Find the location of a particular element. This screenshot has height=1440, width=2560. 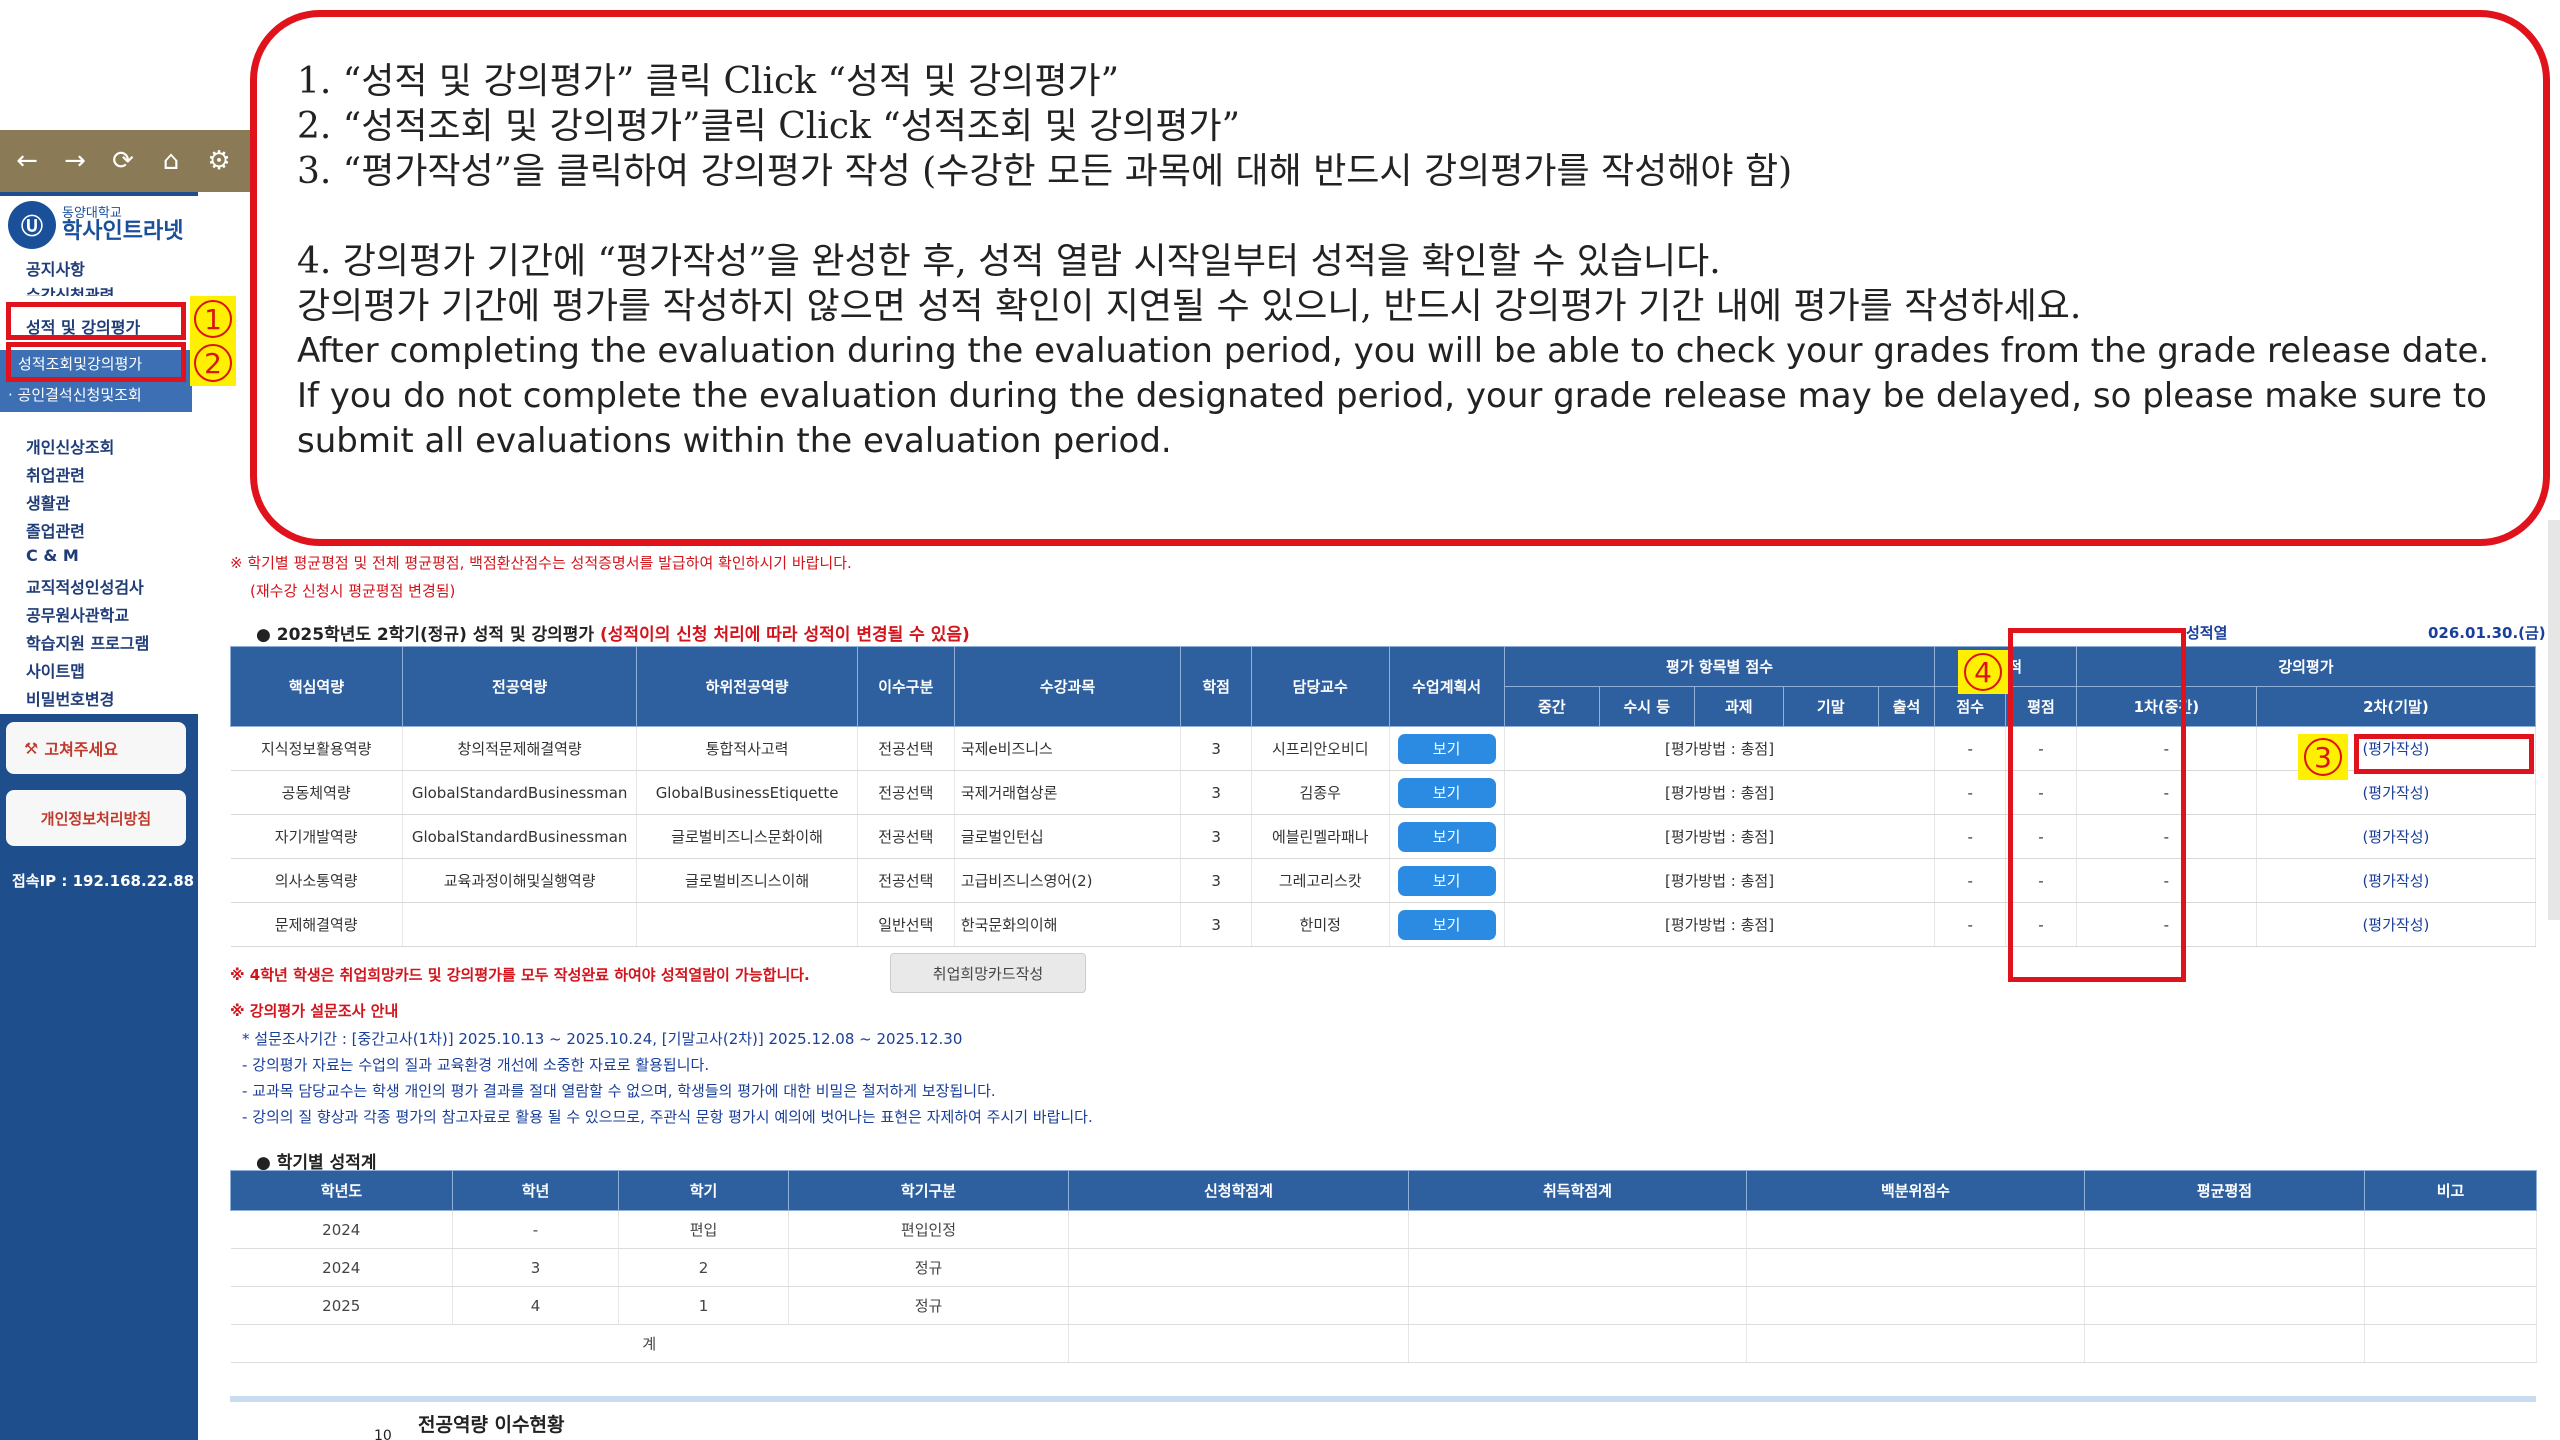

instruction-line-1: 1. “성적 및 강의평가” 클릭 Click “성적 및 강의평가” is located at coordinates (708, 81).